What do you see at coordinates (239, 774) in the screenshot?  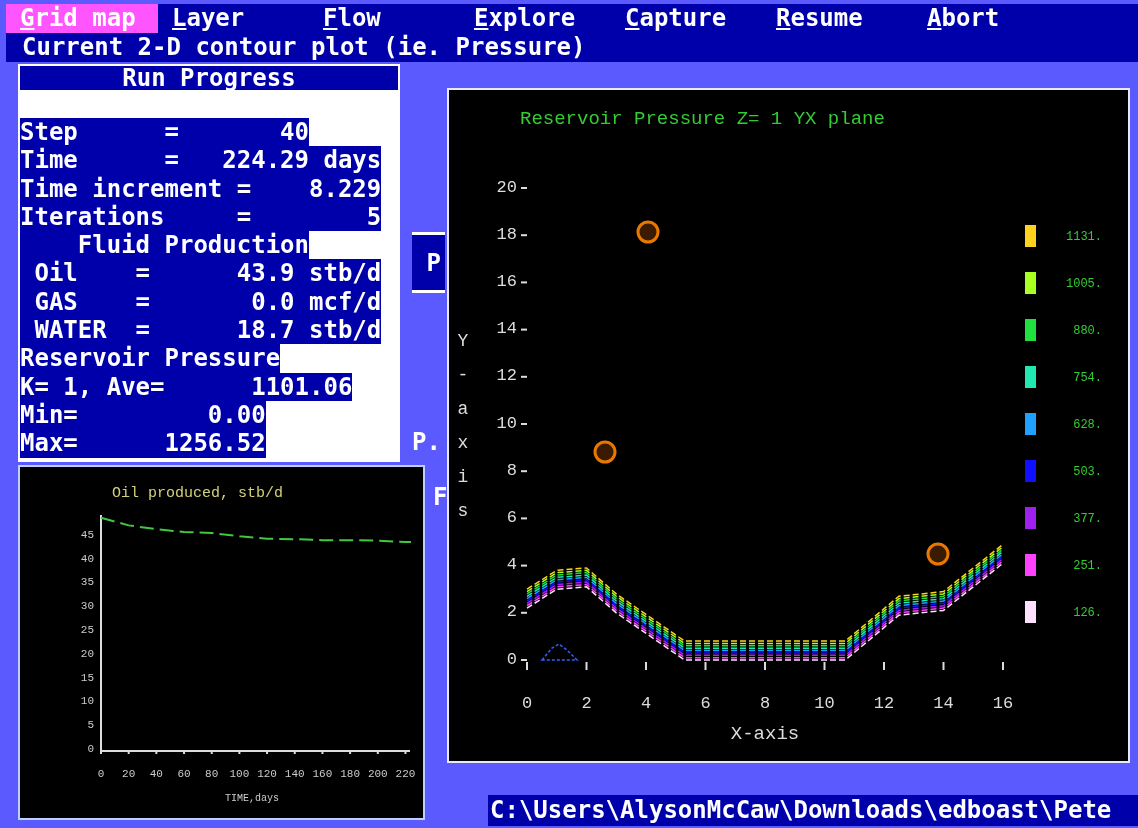 I see `tick-label: 100` at bounding box center [239, 774].